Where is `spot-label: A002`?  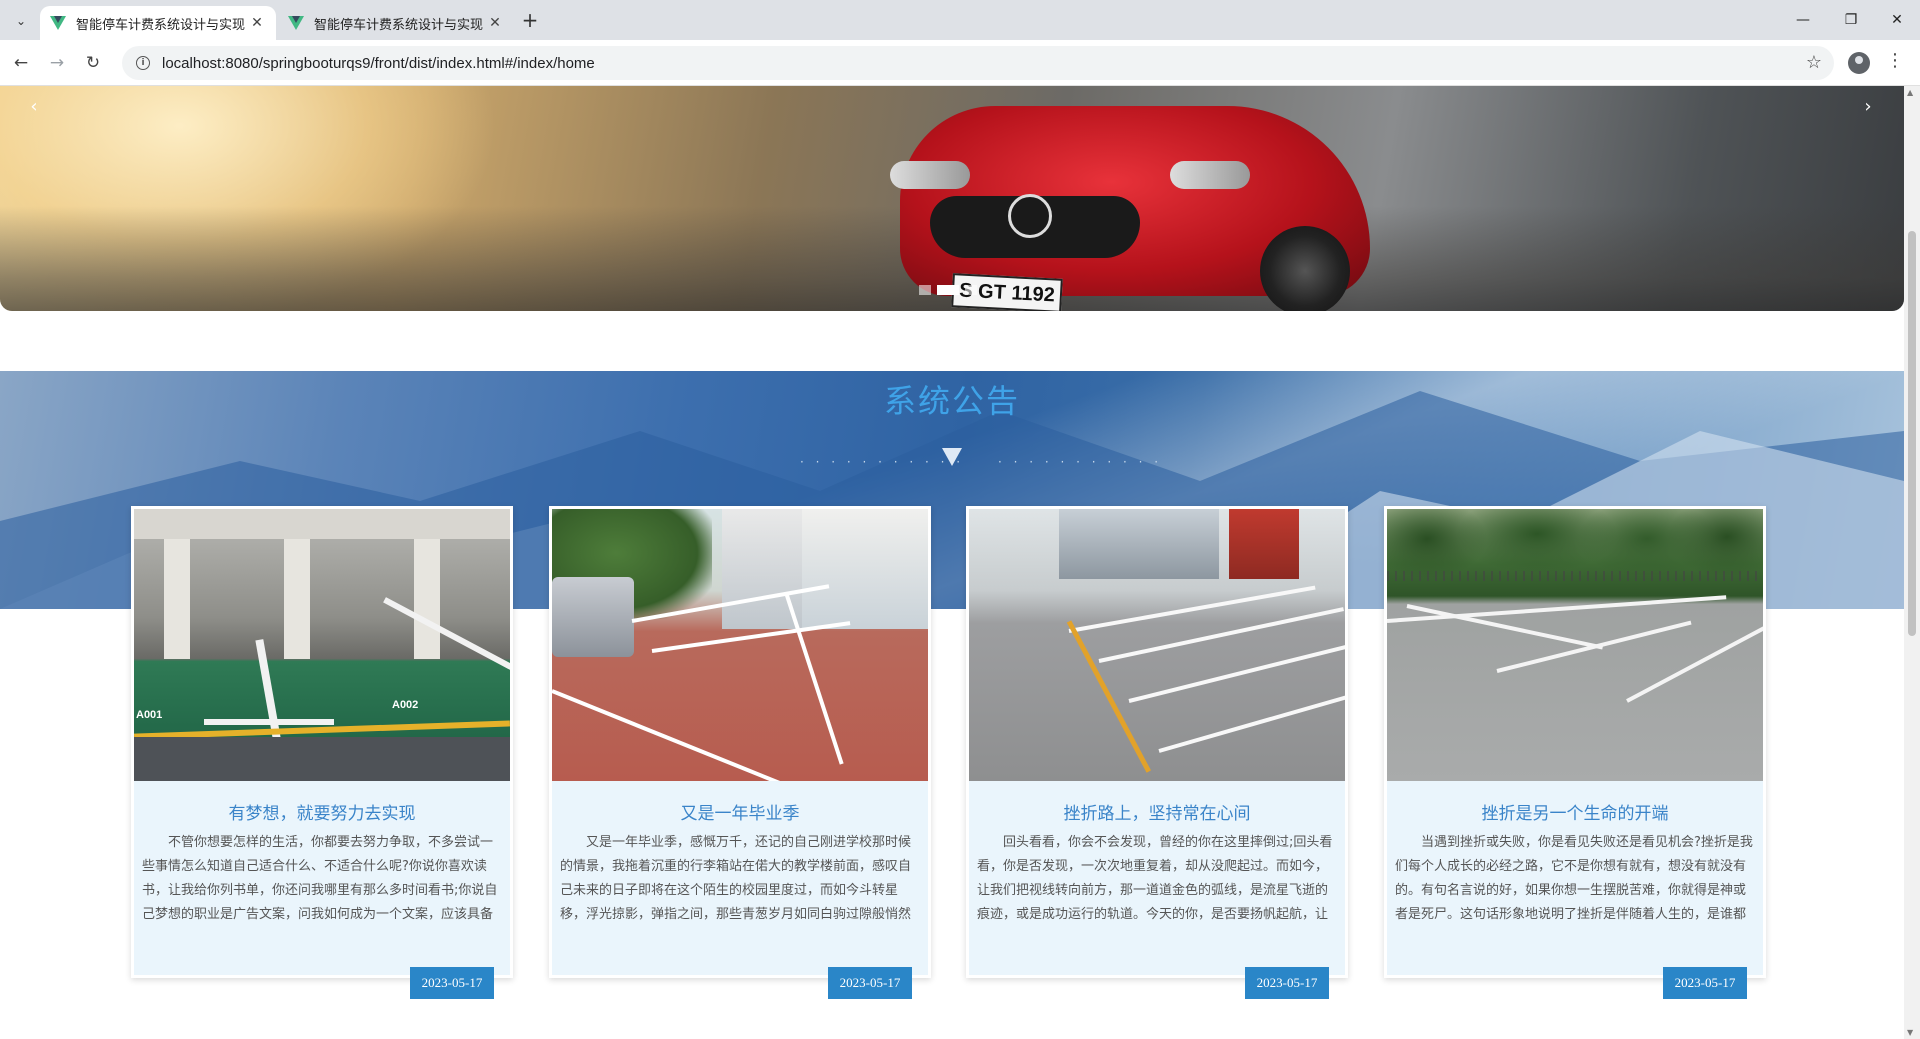
spot-label: A002 is located at coordinates (405, 705).